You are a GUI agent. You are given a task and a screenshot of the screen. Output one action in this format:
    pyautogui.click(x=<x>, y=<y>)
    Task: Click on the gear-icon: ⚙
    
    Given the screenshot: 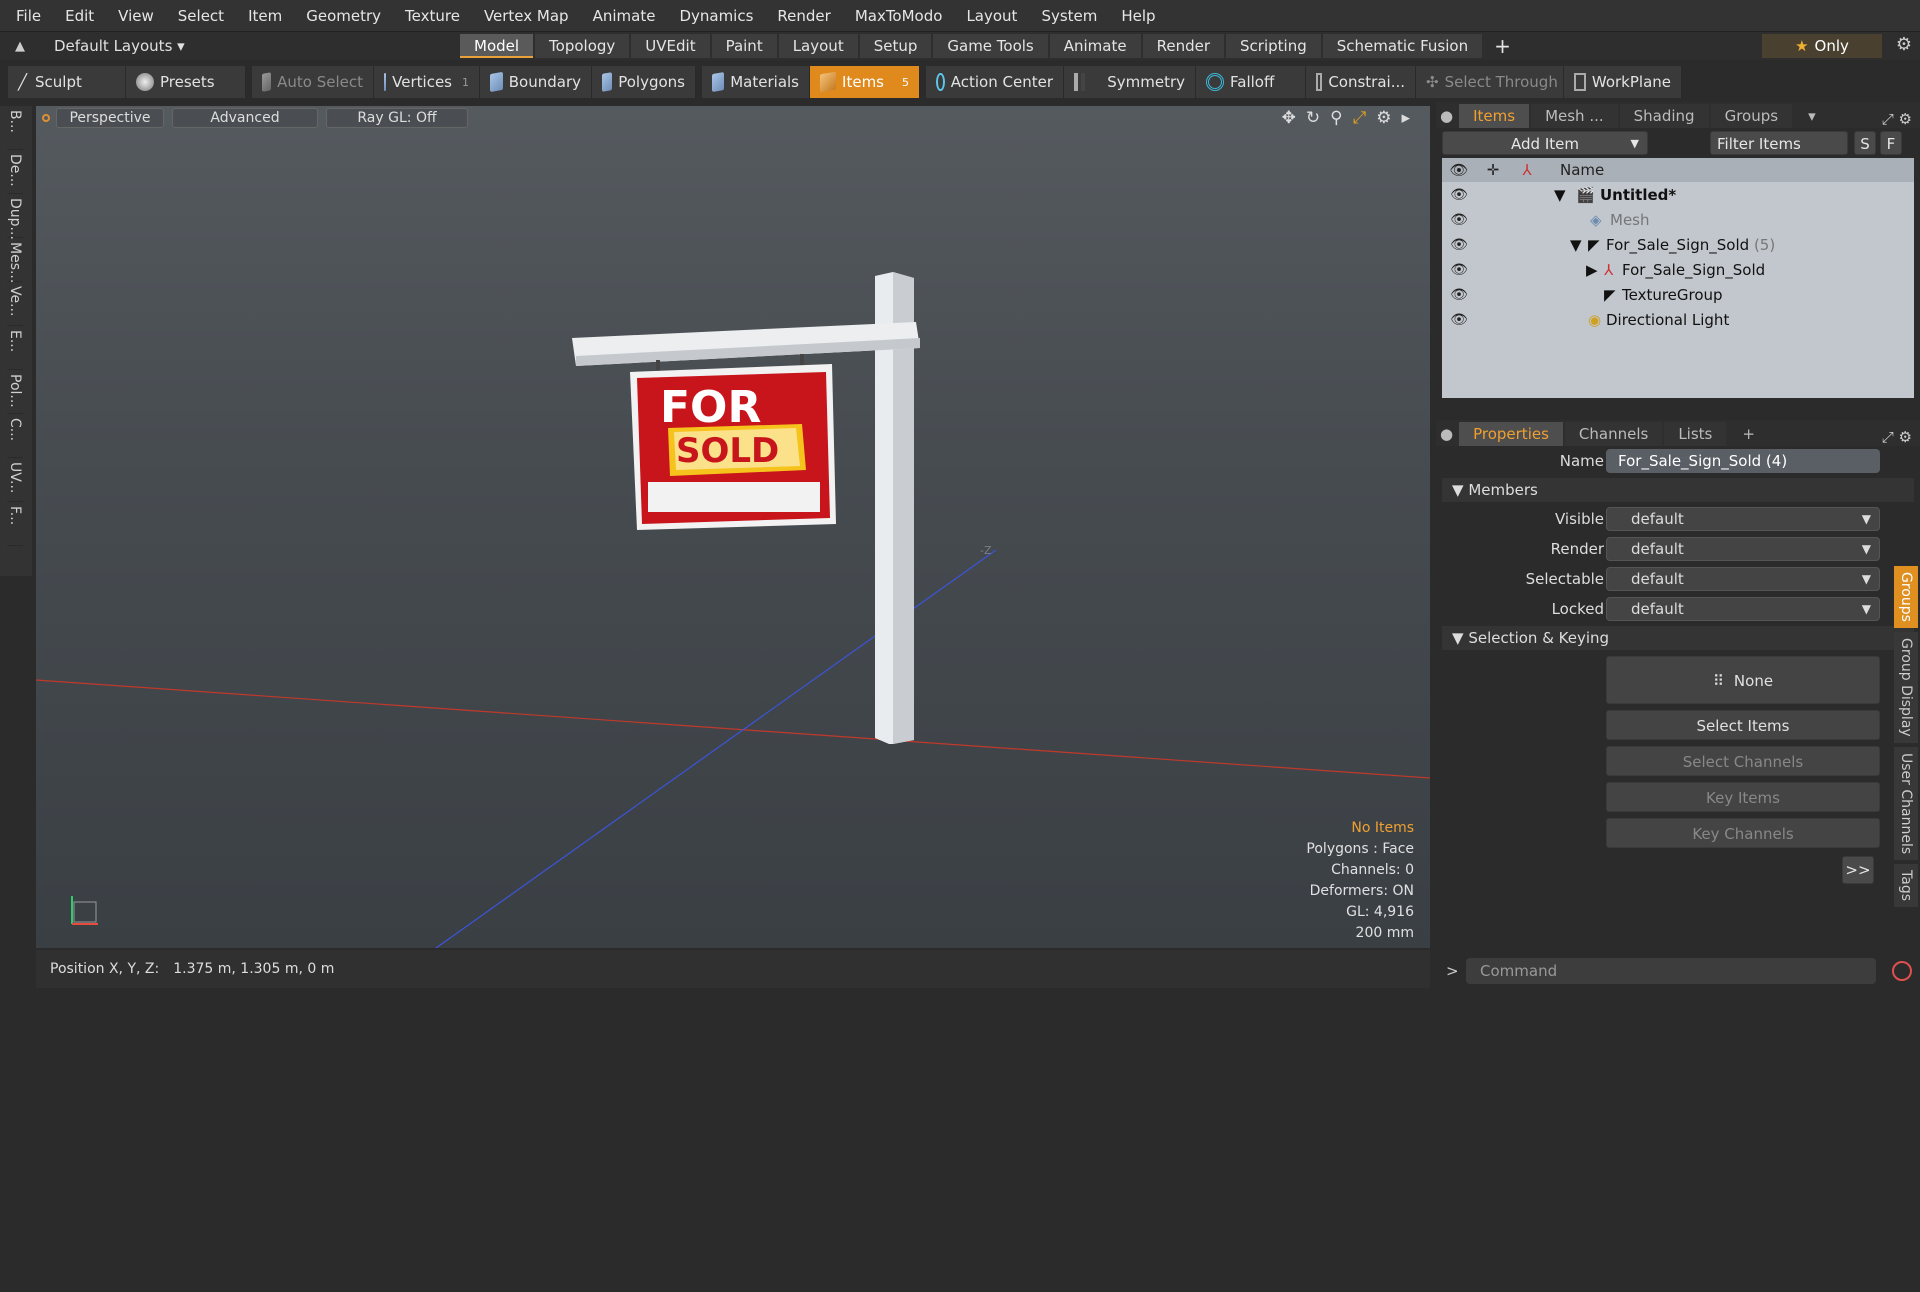 What is the action you would take?
    pyautogui.click(x=1904, y=44)
    